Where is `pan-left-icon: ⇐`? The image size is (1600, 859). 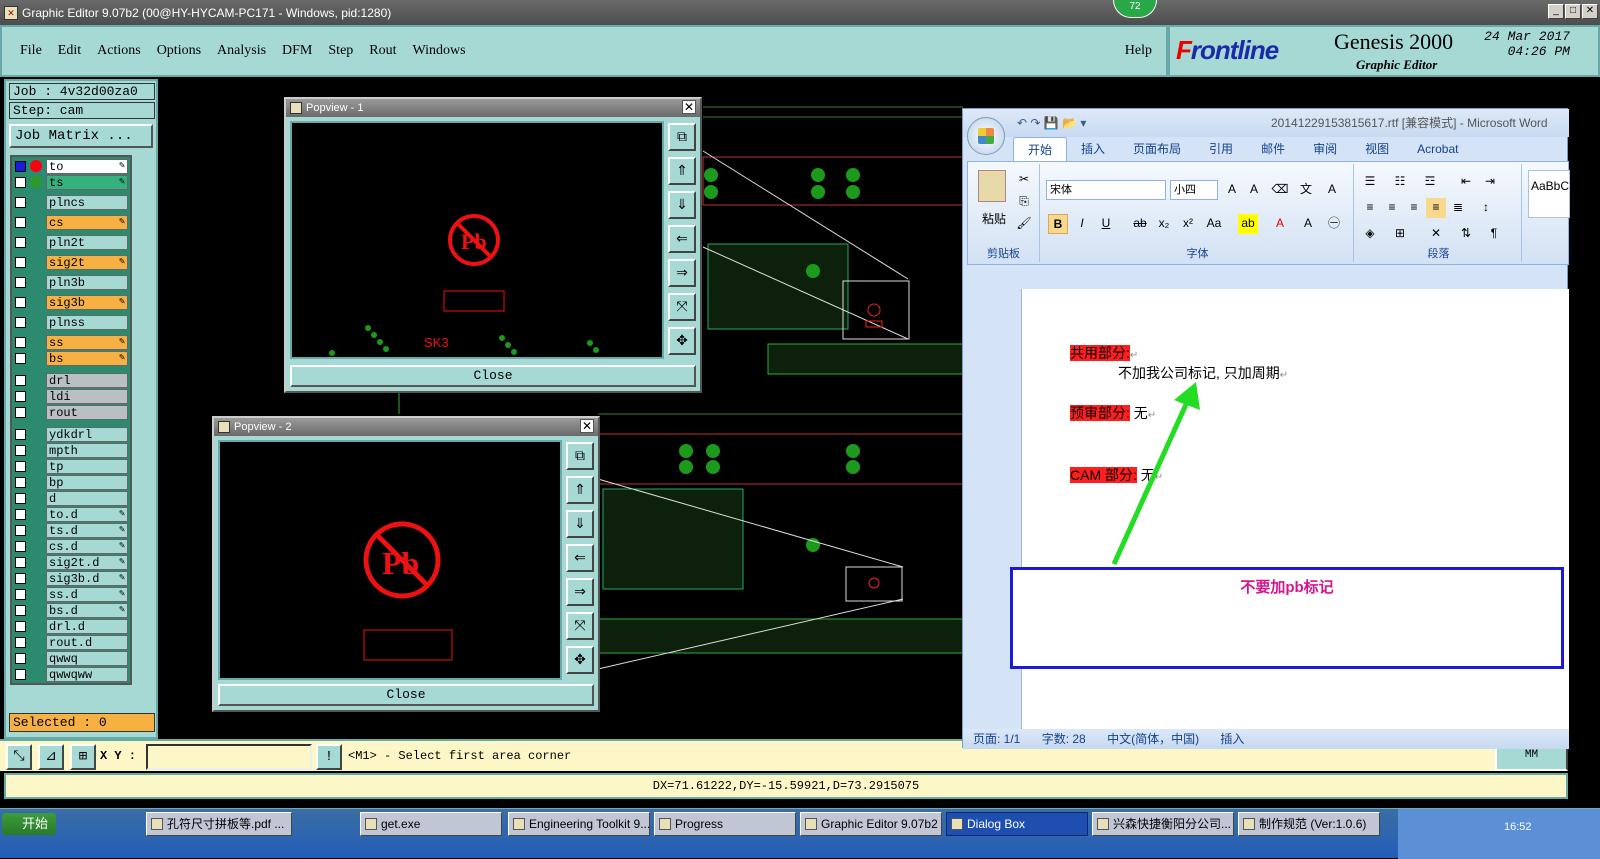 pan-left-icon: ⇐ is located at coordinates (682, 239).